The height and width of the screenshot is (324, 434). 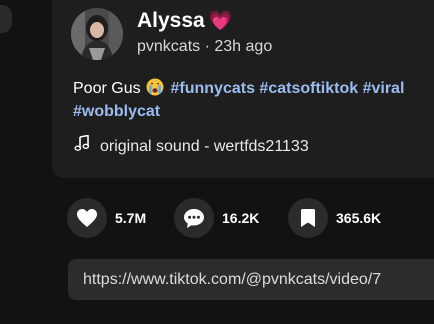 I want to click on hashtag-link: #wobblycat, so click(x=116, y=111).